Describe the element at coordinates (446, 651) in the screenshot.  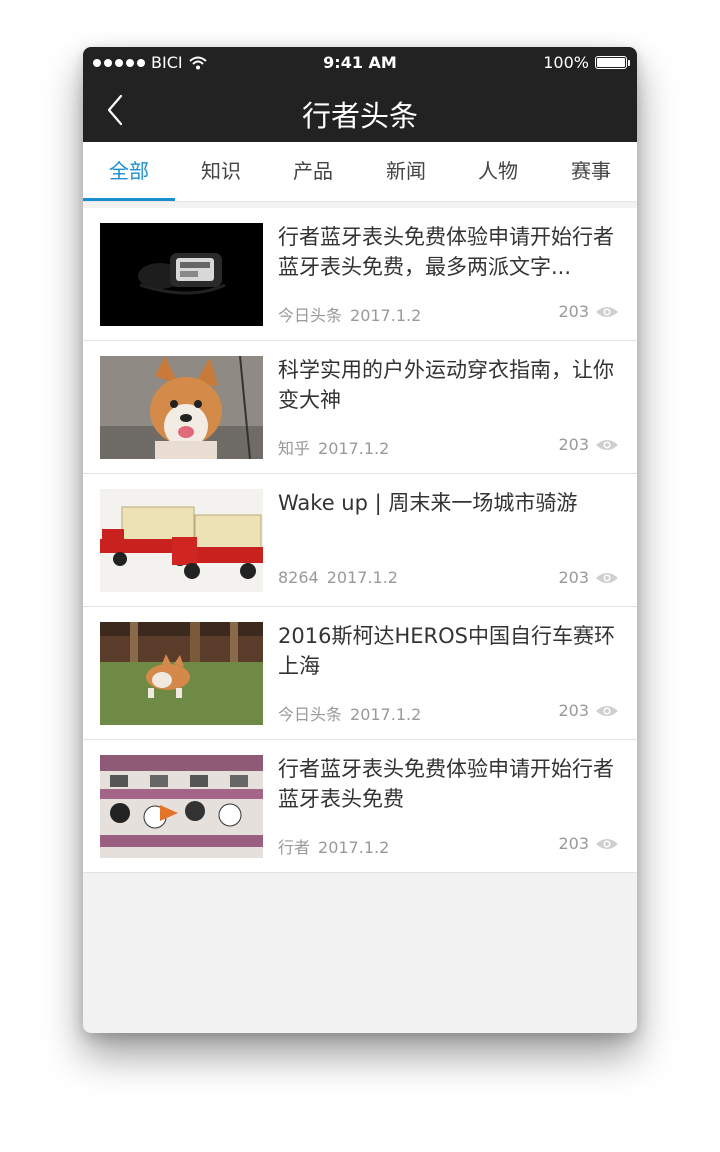
I see `article-title: 2016斯柯达HEROS中国自行车赛环上海` at that location.